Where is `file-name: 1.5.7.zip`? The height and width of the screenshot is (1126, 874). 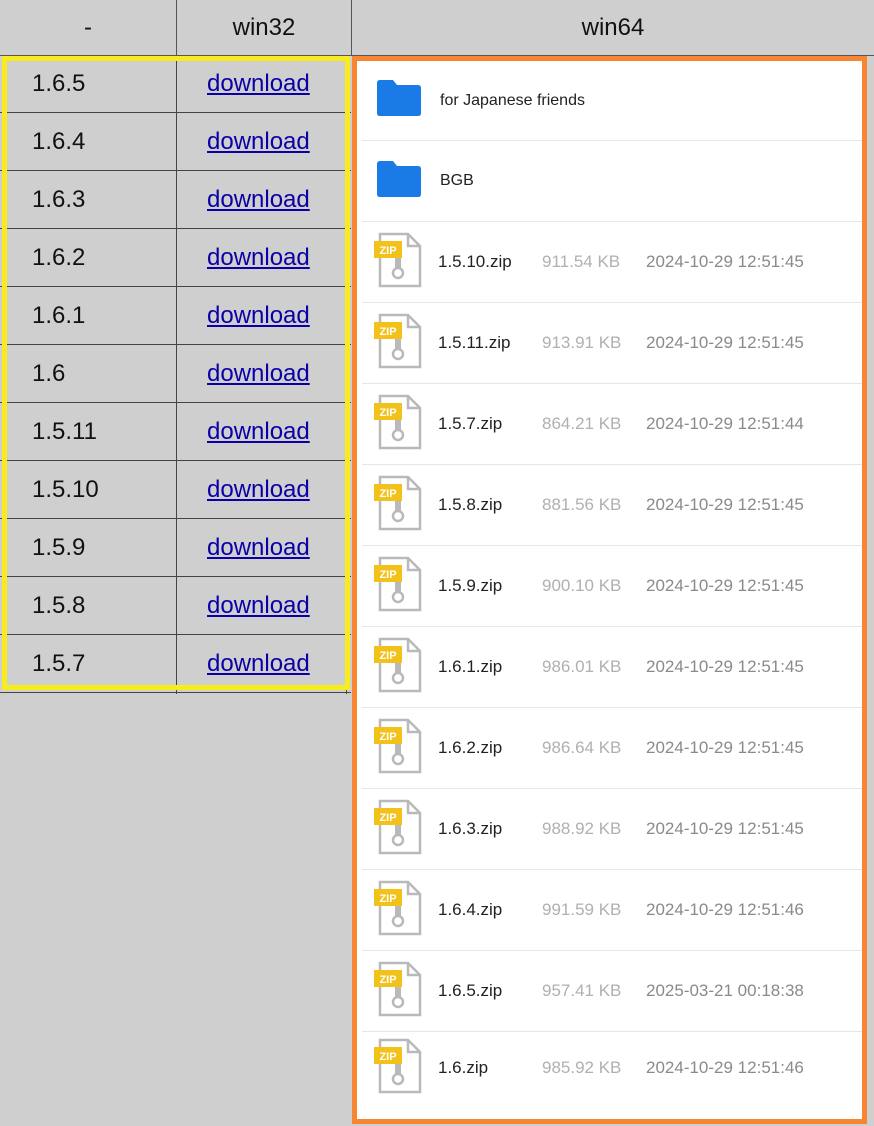
file-name: 1.5.7.zip is located at coordinates (470, 423).